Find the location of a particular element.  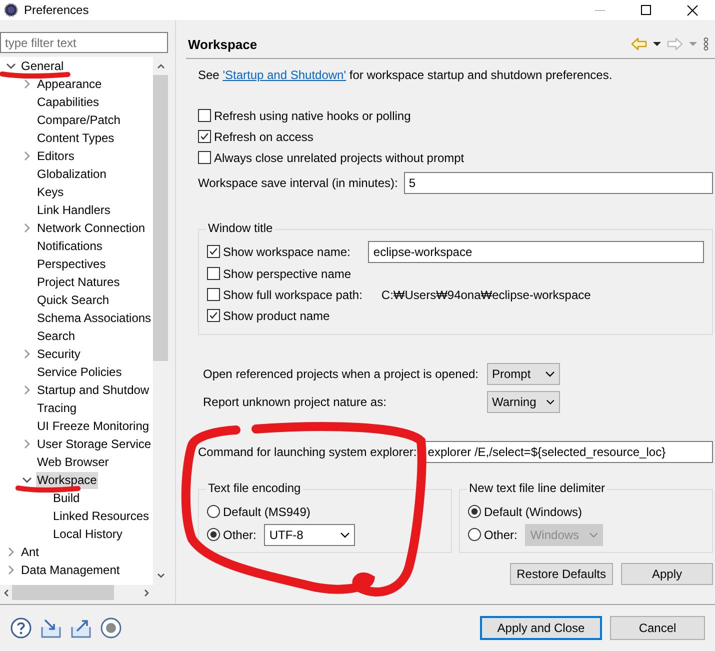

tree-item: Tracing is located at coordinates (57, 408).